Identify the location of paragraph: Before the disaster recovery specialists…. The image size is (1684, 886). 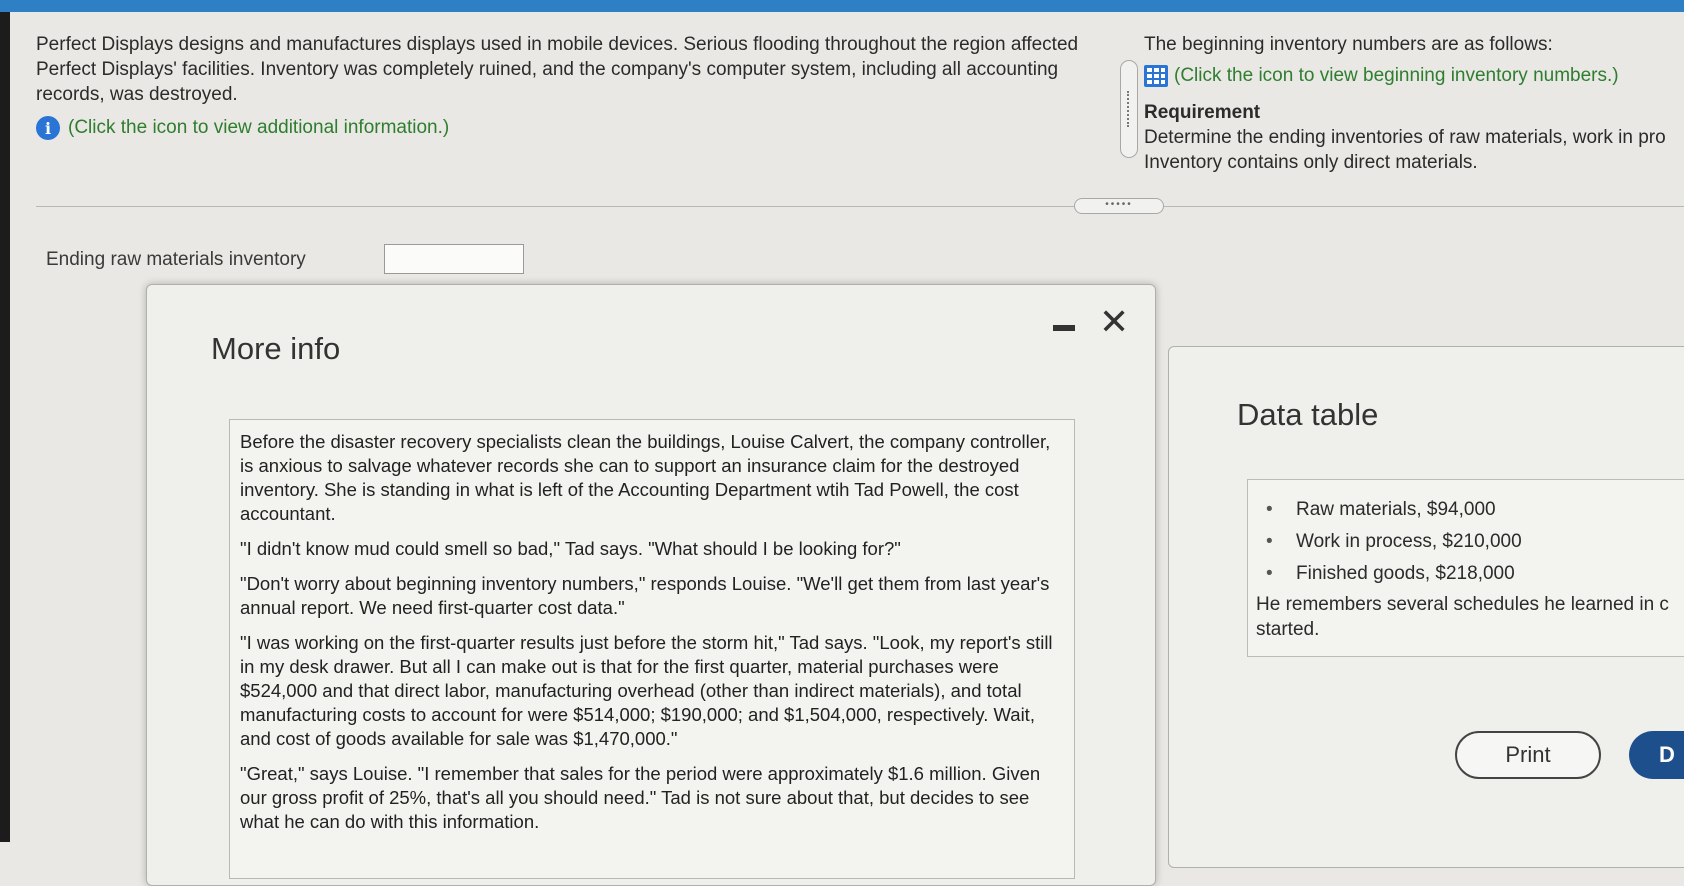
(645, 477).